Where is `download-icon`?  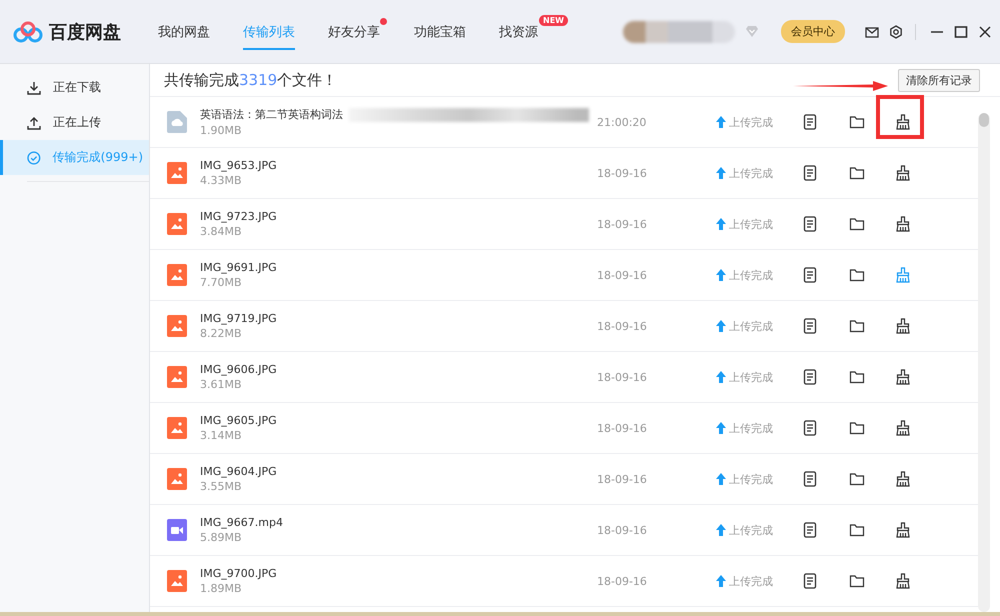
download-icon is located at coordinates (34, 87).